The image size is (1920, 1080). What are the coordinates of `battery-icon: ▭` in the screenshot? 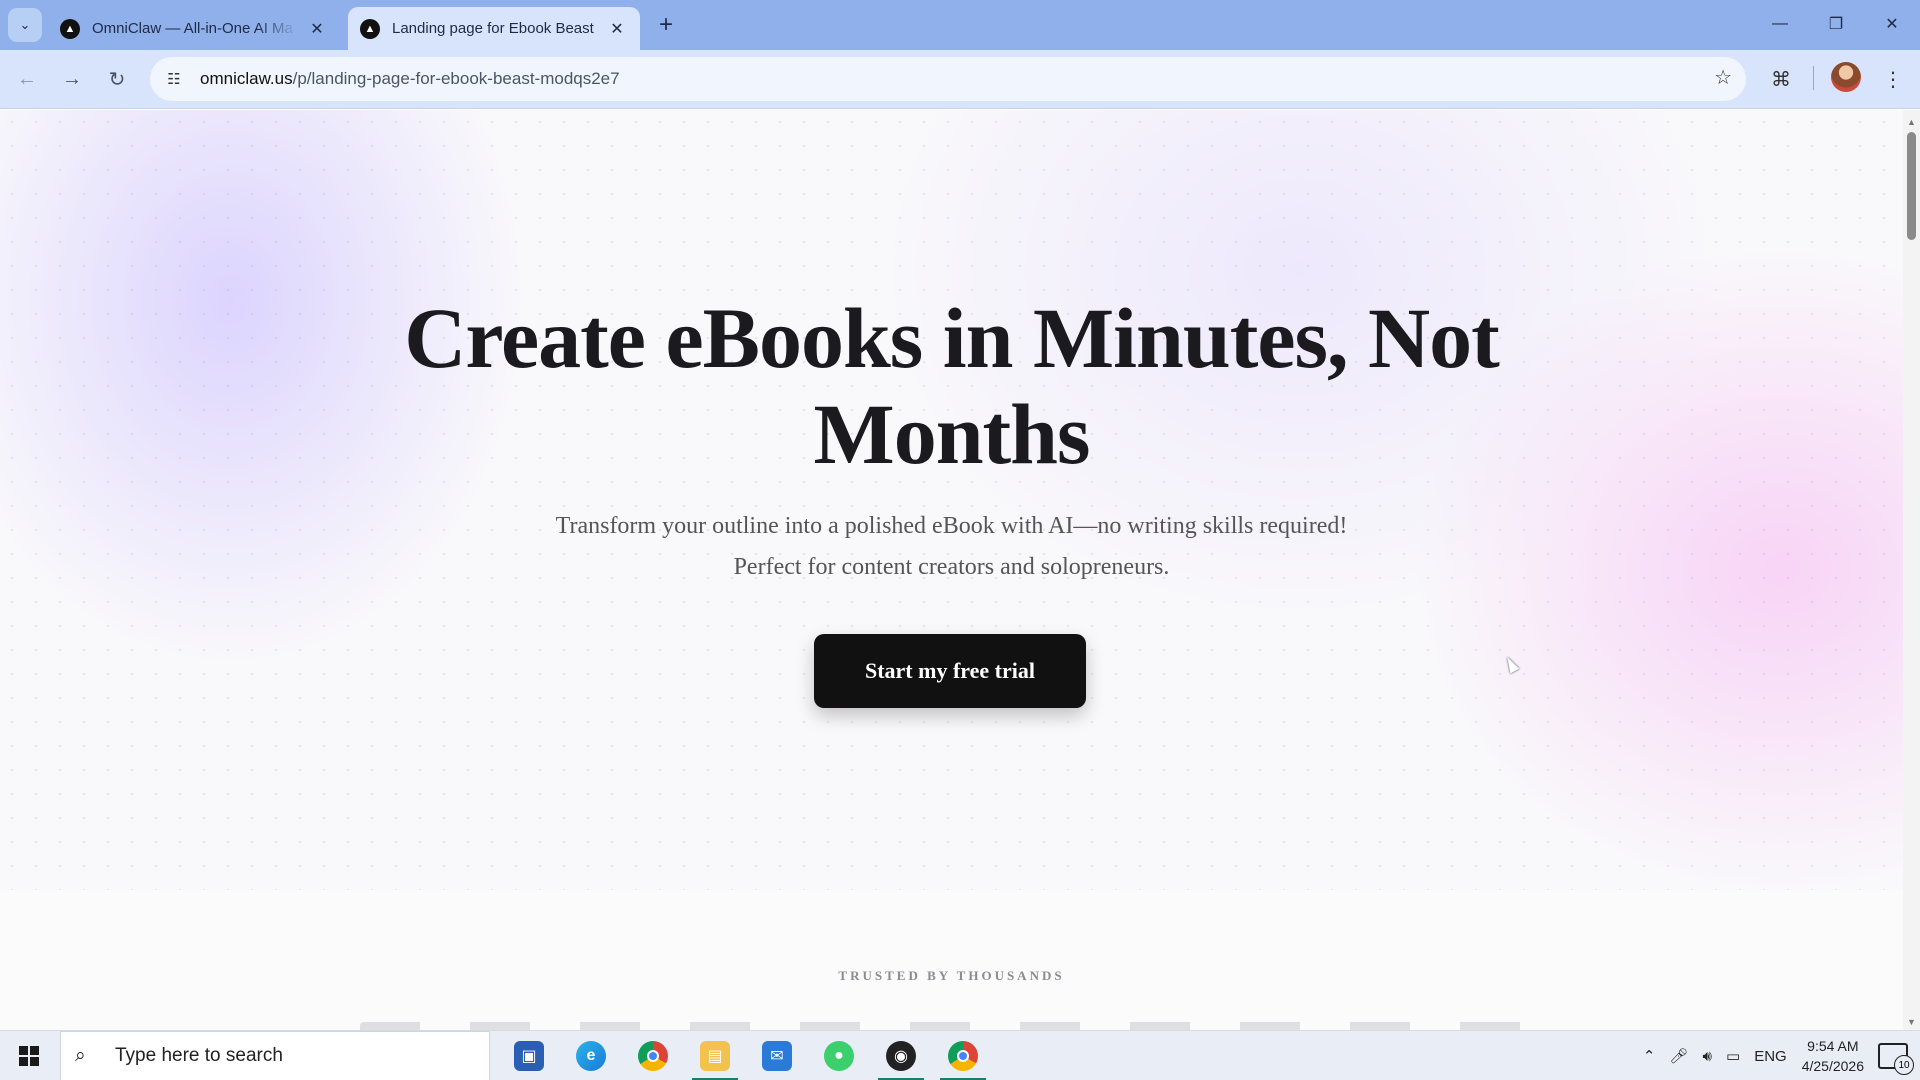 It's located at (1733, 1056).